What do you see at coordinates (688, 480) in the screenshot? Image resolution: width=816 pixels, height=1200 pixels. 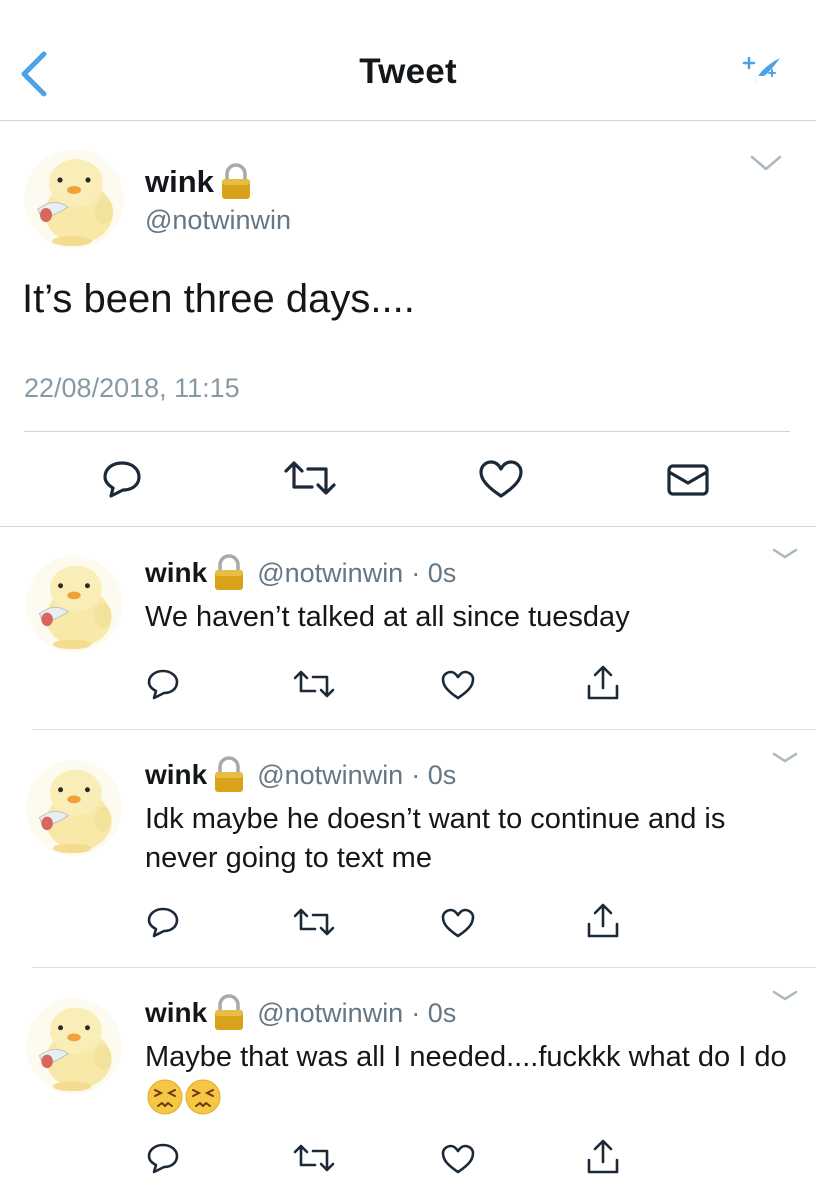 I see `message-icon` at bounding box center [688, 480].